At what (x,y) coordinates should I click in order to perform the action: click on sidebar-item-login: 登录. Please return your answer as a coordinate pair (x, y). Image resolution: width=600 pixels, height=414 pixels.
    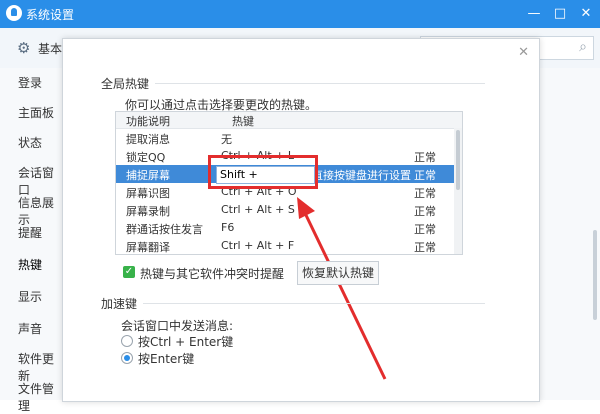
    Looking at the image, I should click on (30, 82).